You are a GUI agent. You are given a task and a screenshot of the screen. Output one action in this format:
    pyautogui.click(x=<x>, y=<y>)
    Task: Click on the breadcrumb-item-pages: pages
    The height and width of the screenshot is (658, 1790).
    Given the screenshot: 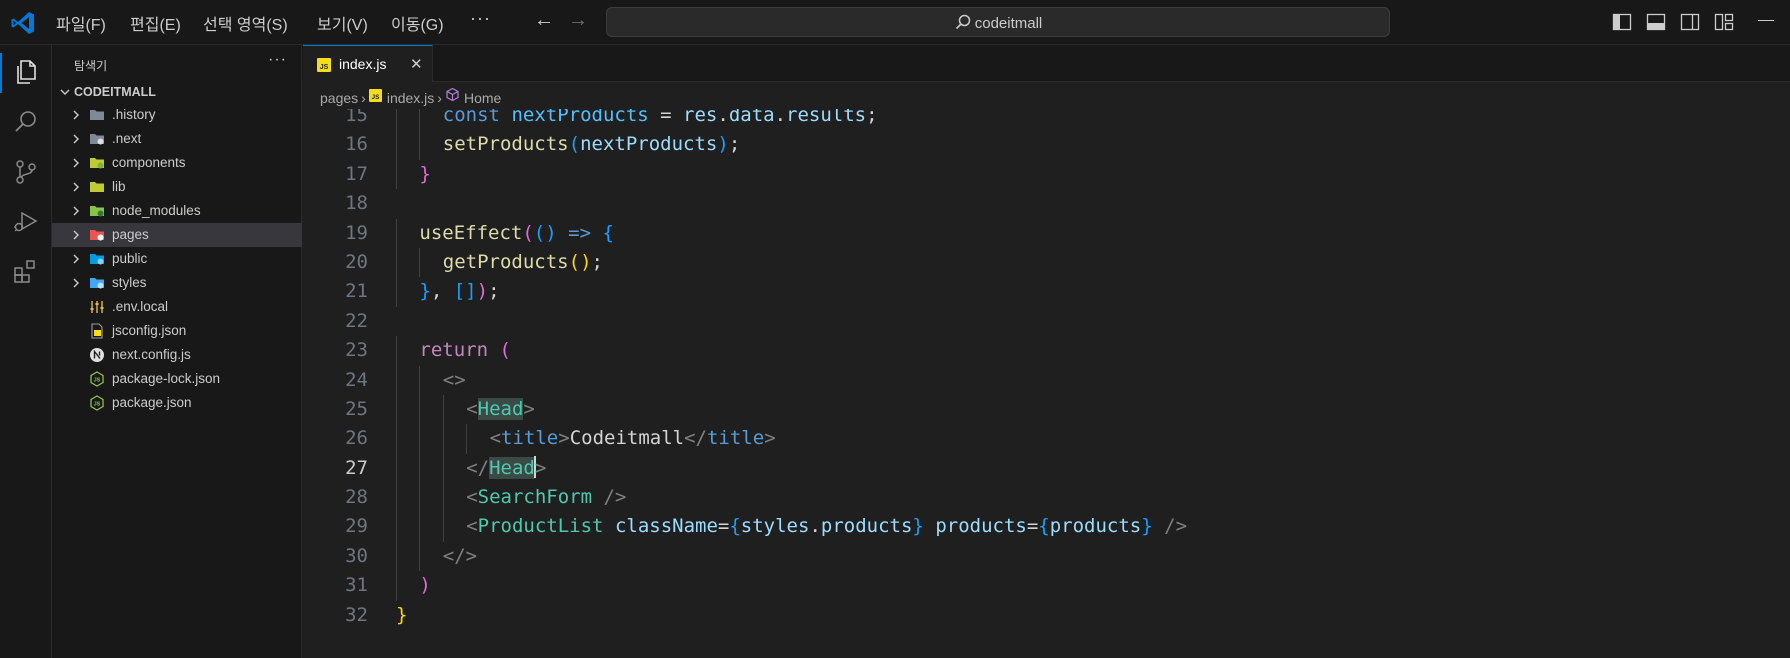 What is the action you would take?
    pyautogui.click(x=339, y=98)
    